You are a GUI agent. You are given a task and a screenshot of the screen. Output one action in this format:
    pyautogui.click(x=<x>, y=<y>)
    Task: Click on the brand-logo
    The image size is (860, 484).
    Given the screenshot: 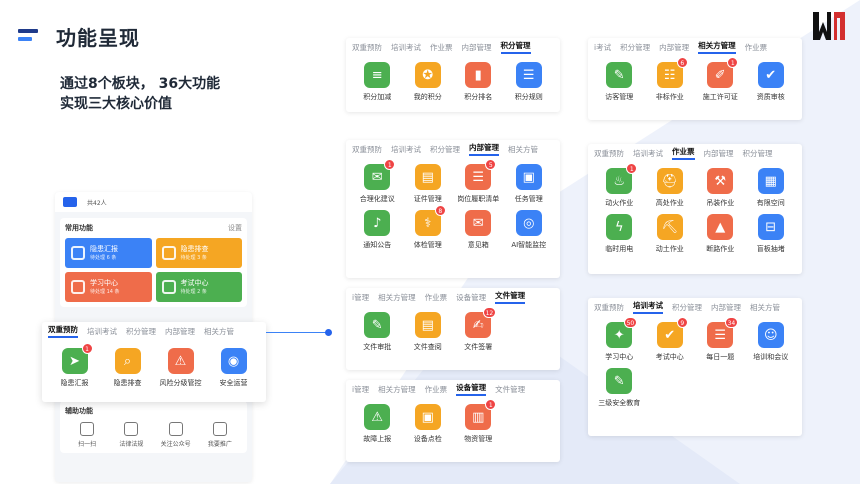 What is the action you would take?
    pyautogui.click(x=829, y=26)
    